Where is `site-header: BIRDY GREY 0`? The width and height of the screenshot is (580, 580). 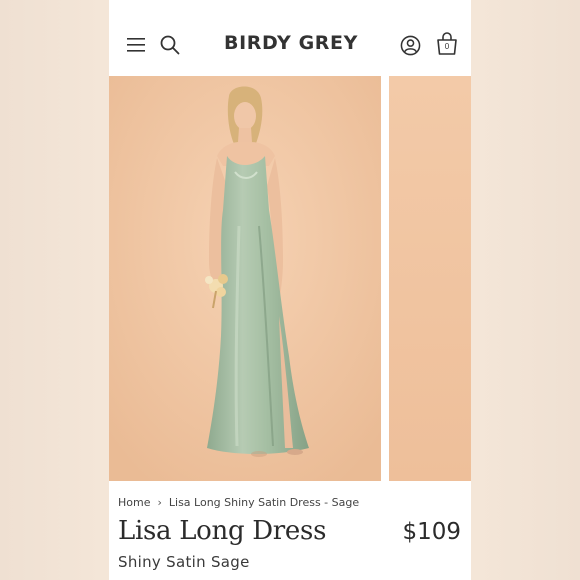 site-header: BIRDY GREY 0 is located at coordinates (290, 46).